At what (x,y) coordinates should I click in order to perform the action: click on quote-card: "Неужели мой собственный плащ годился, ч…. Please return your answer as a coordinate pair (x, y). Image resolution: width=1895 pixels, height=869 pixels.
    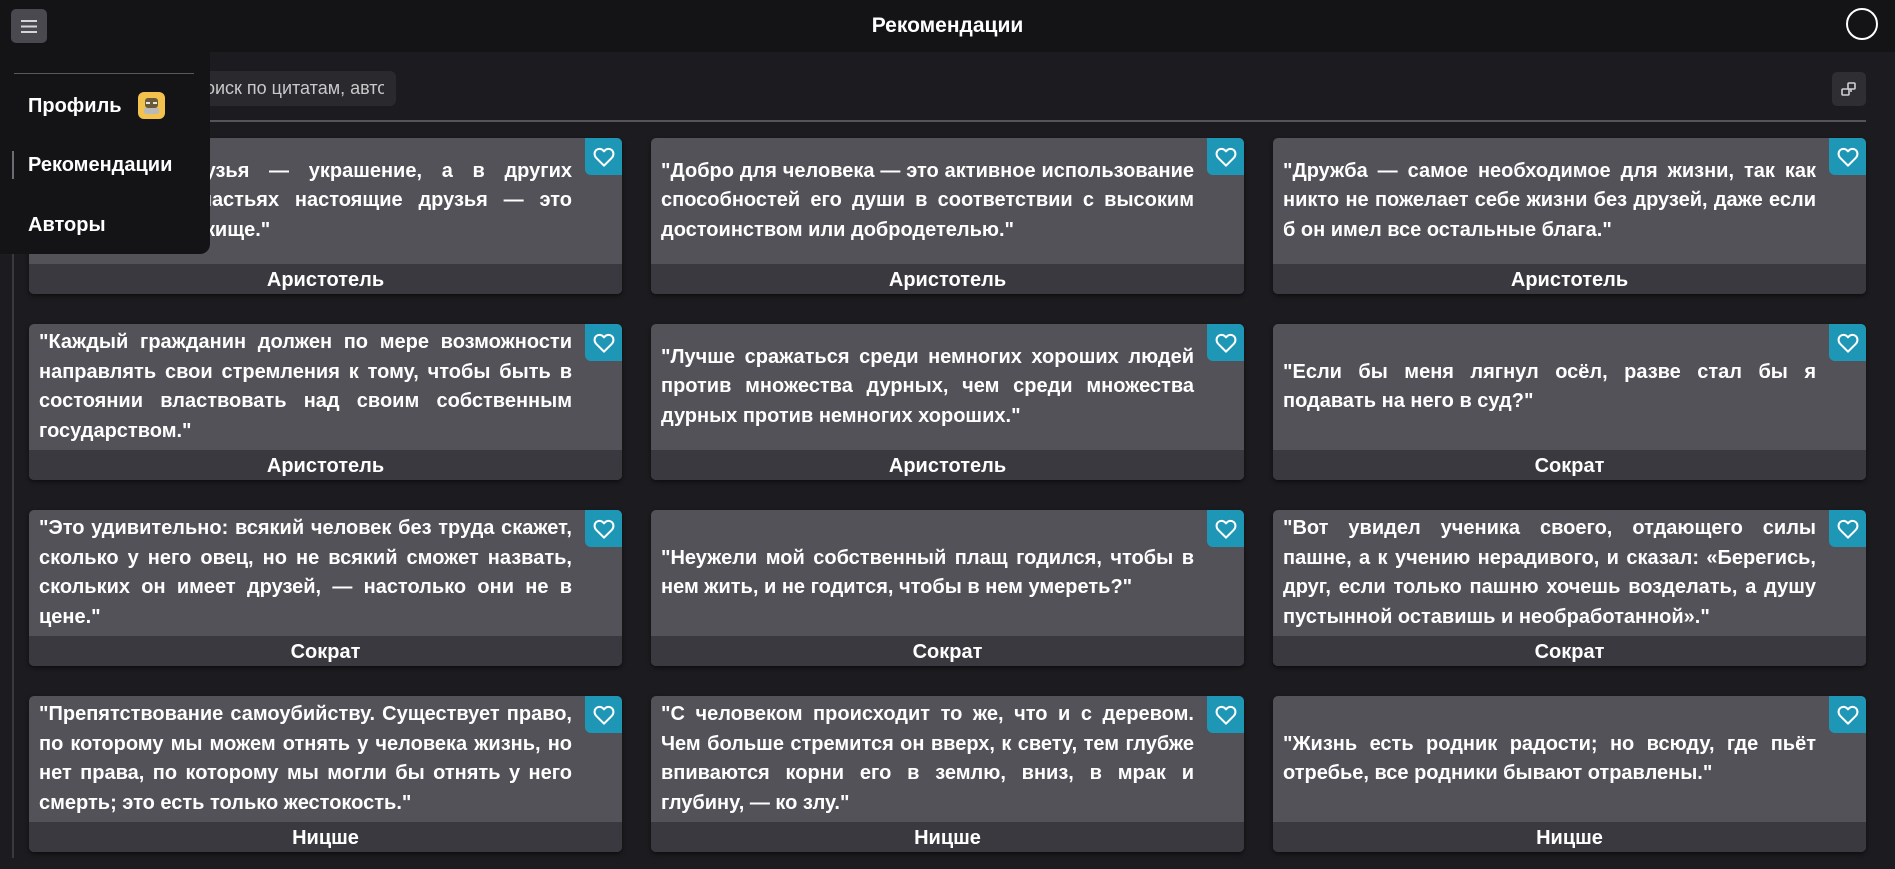
    Looking at the image, I should click on (947, 588).